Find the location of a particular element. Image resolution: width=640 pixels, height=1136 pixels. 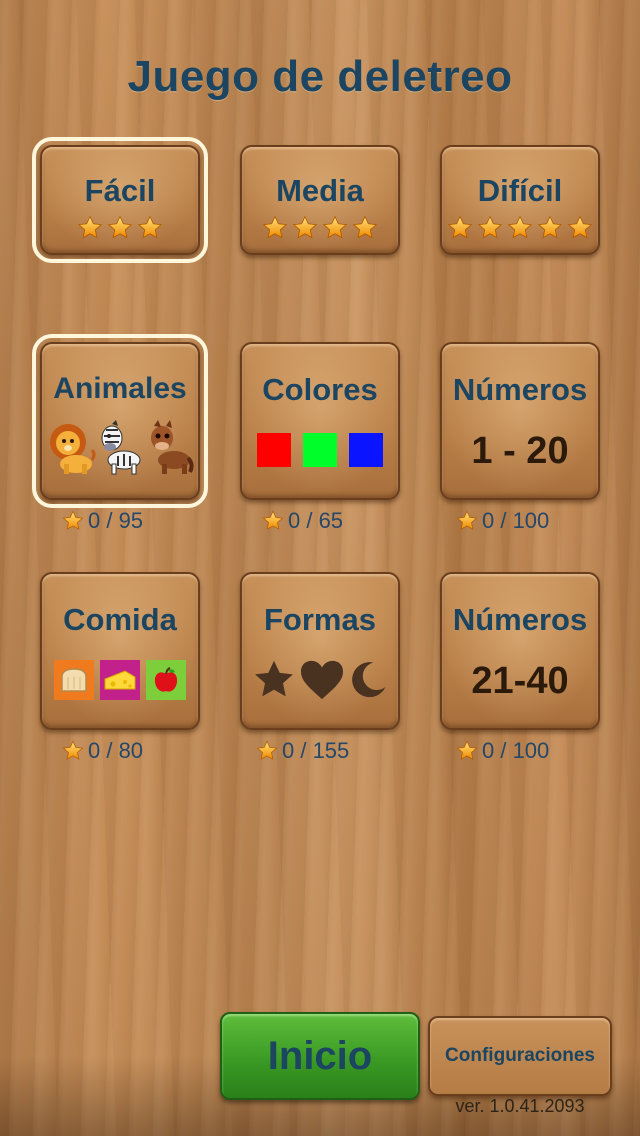

score-food: 0 / 80 is located at coordinates (102, 751).